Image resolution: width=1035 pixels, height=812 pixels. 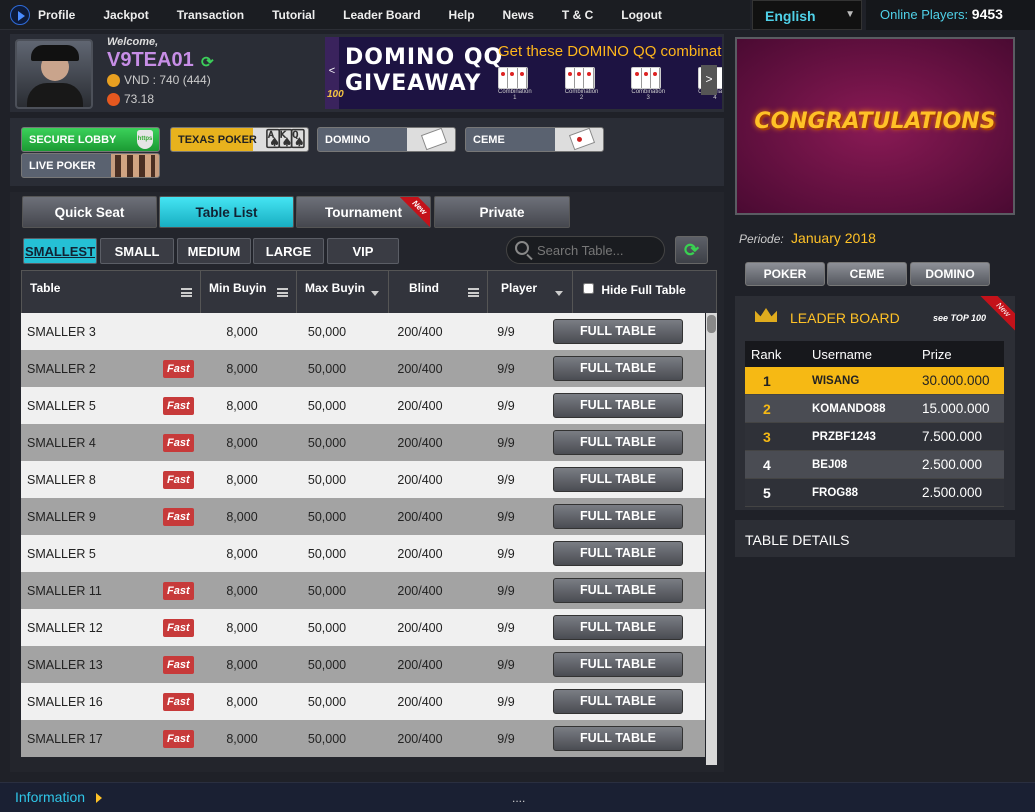 I want to click on refresh-tables-button: ⟳, so click(x=691, y=250).